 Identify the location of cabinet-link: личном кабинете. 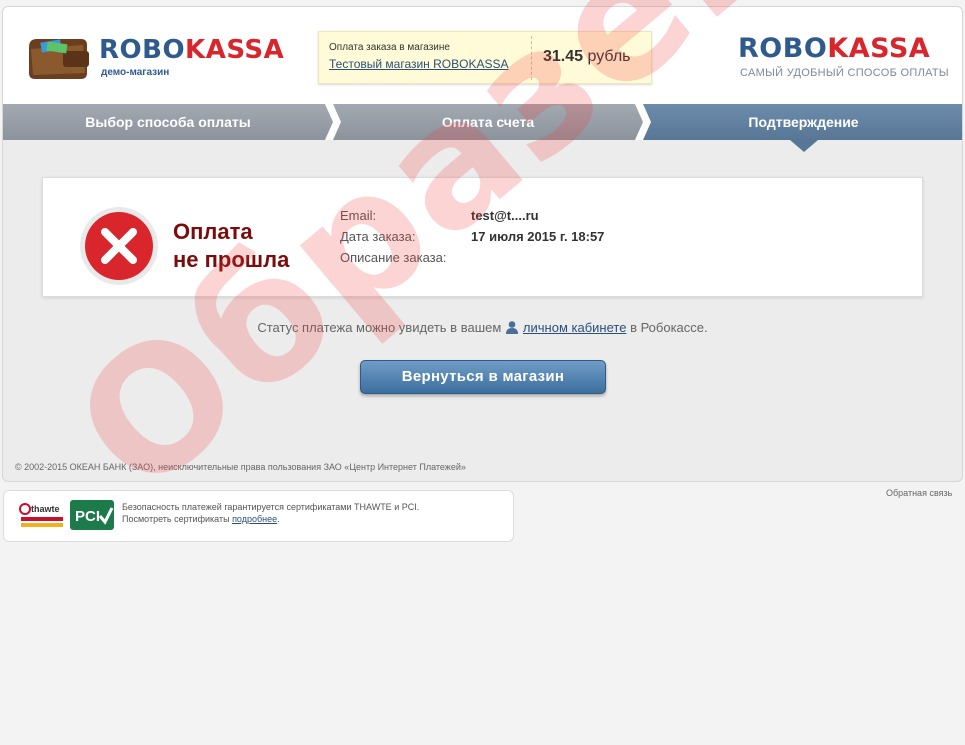
(575, 327).